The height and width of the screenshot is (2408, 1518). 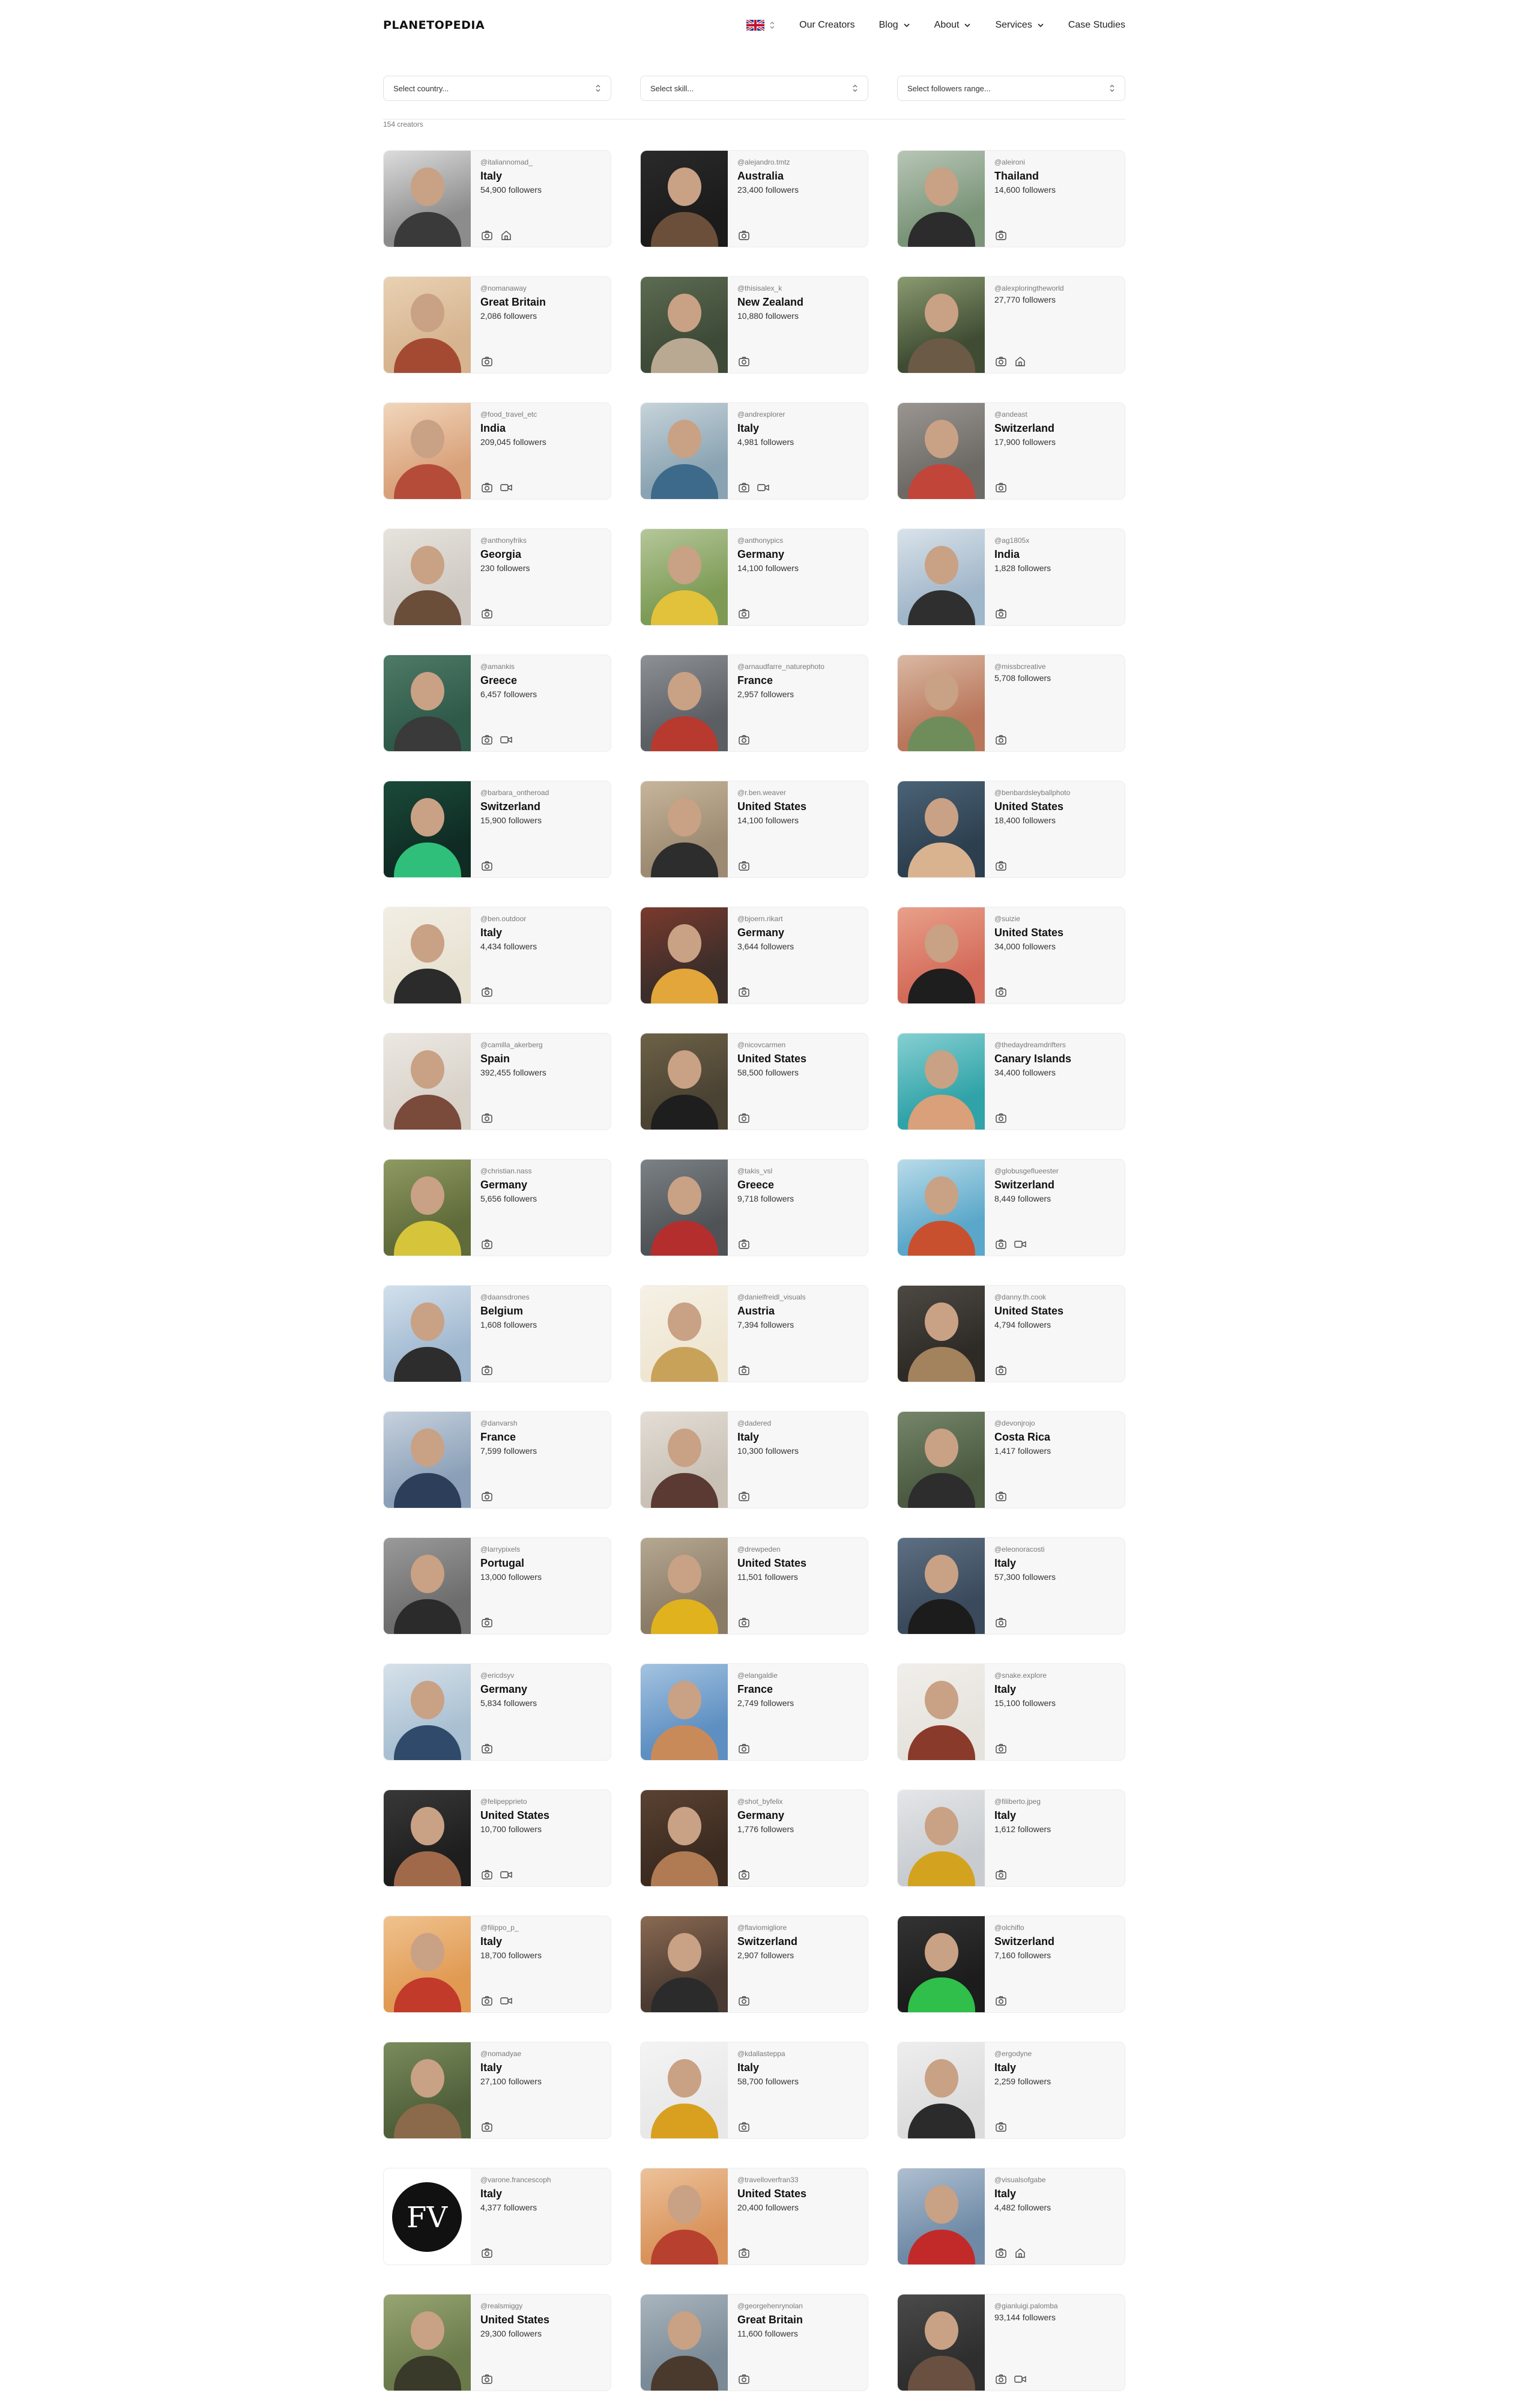 I want to click on creator-handle: @danvarsh, so click(x=540, y=1423).